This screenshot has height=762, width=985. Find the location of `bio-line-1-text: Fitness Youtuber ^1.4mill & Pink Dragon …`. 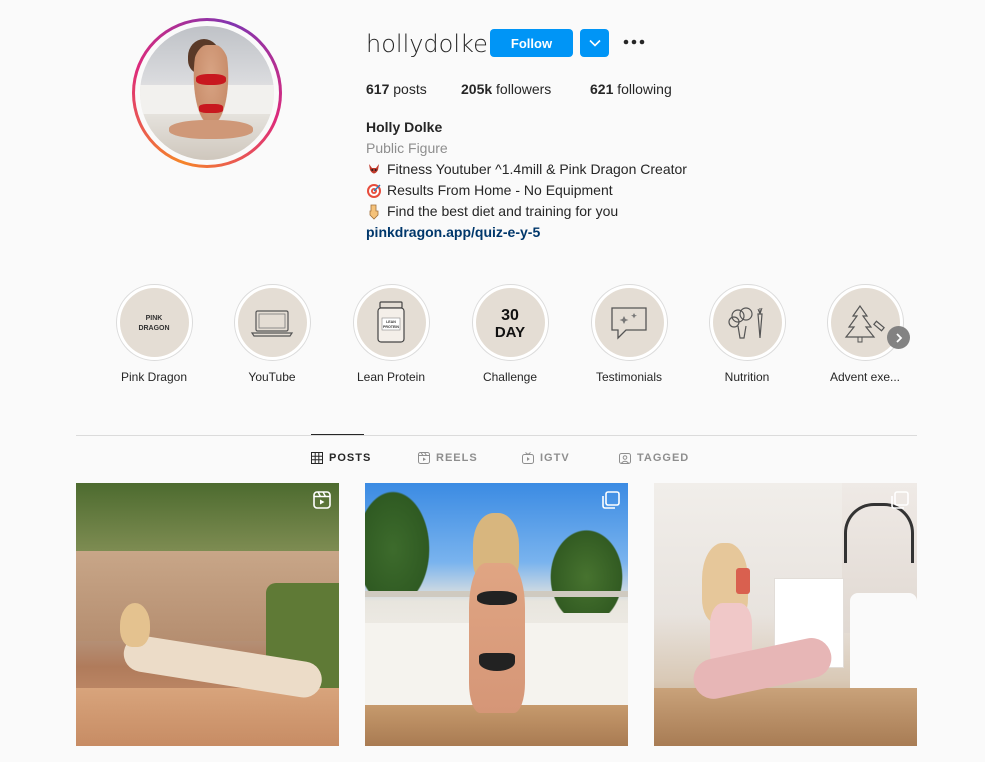

bio-line-1-text: Fitness Youtuber ^1.4mill & Pink Dragon … is located at coordinates (537, 169).